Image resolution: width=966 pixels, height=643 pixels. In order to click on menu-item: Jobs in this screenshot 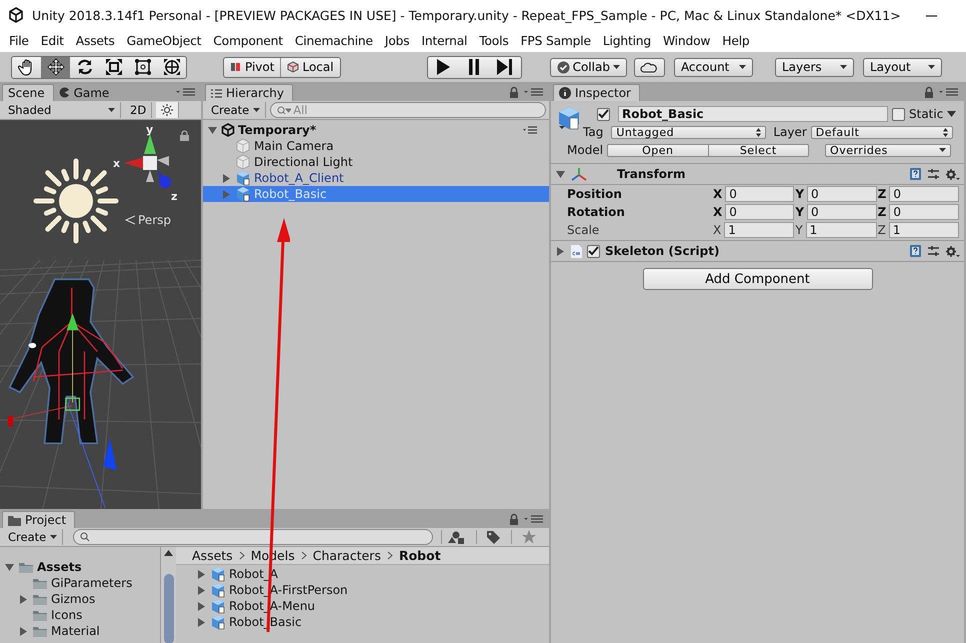, I will do `click(397, 41)`.